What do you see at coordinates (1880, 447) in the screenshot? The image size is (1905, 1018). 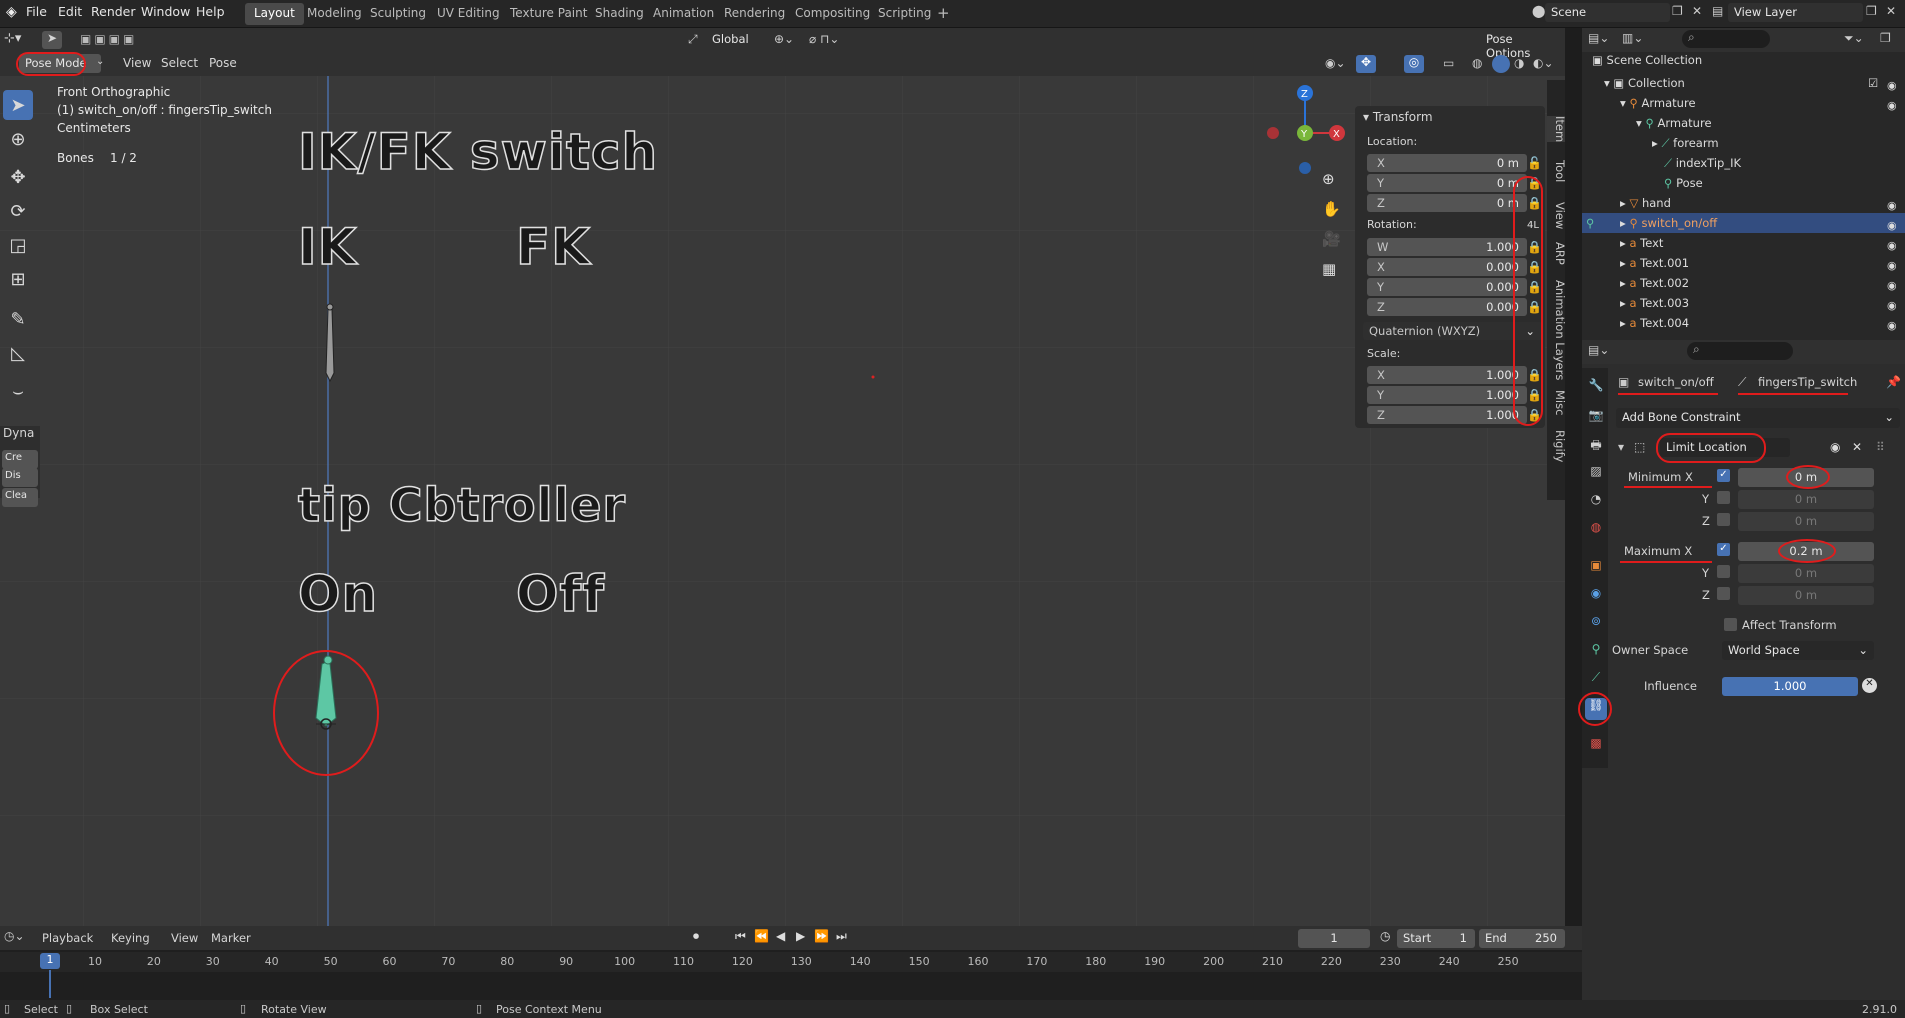 I see `constraint-drag-handle-icon: ⠿` at bounding box center [1880, 447].